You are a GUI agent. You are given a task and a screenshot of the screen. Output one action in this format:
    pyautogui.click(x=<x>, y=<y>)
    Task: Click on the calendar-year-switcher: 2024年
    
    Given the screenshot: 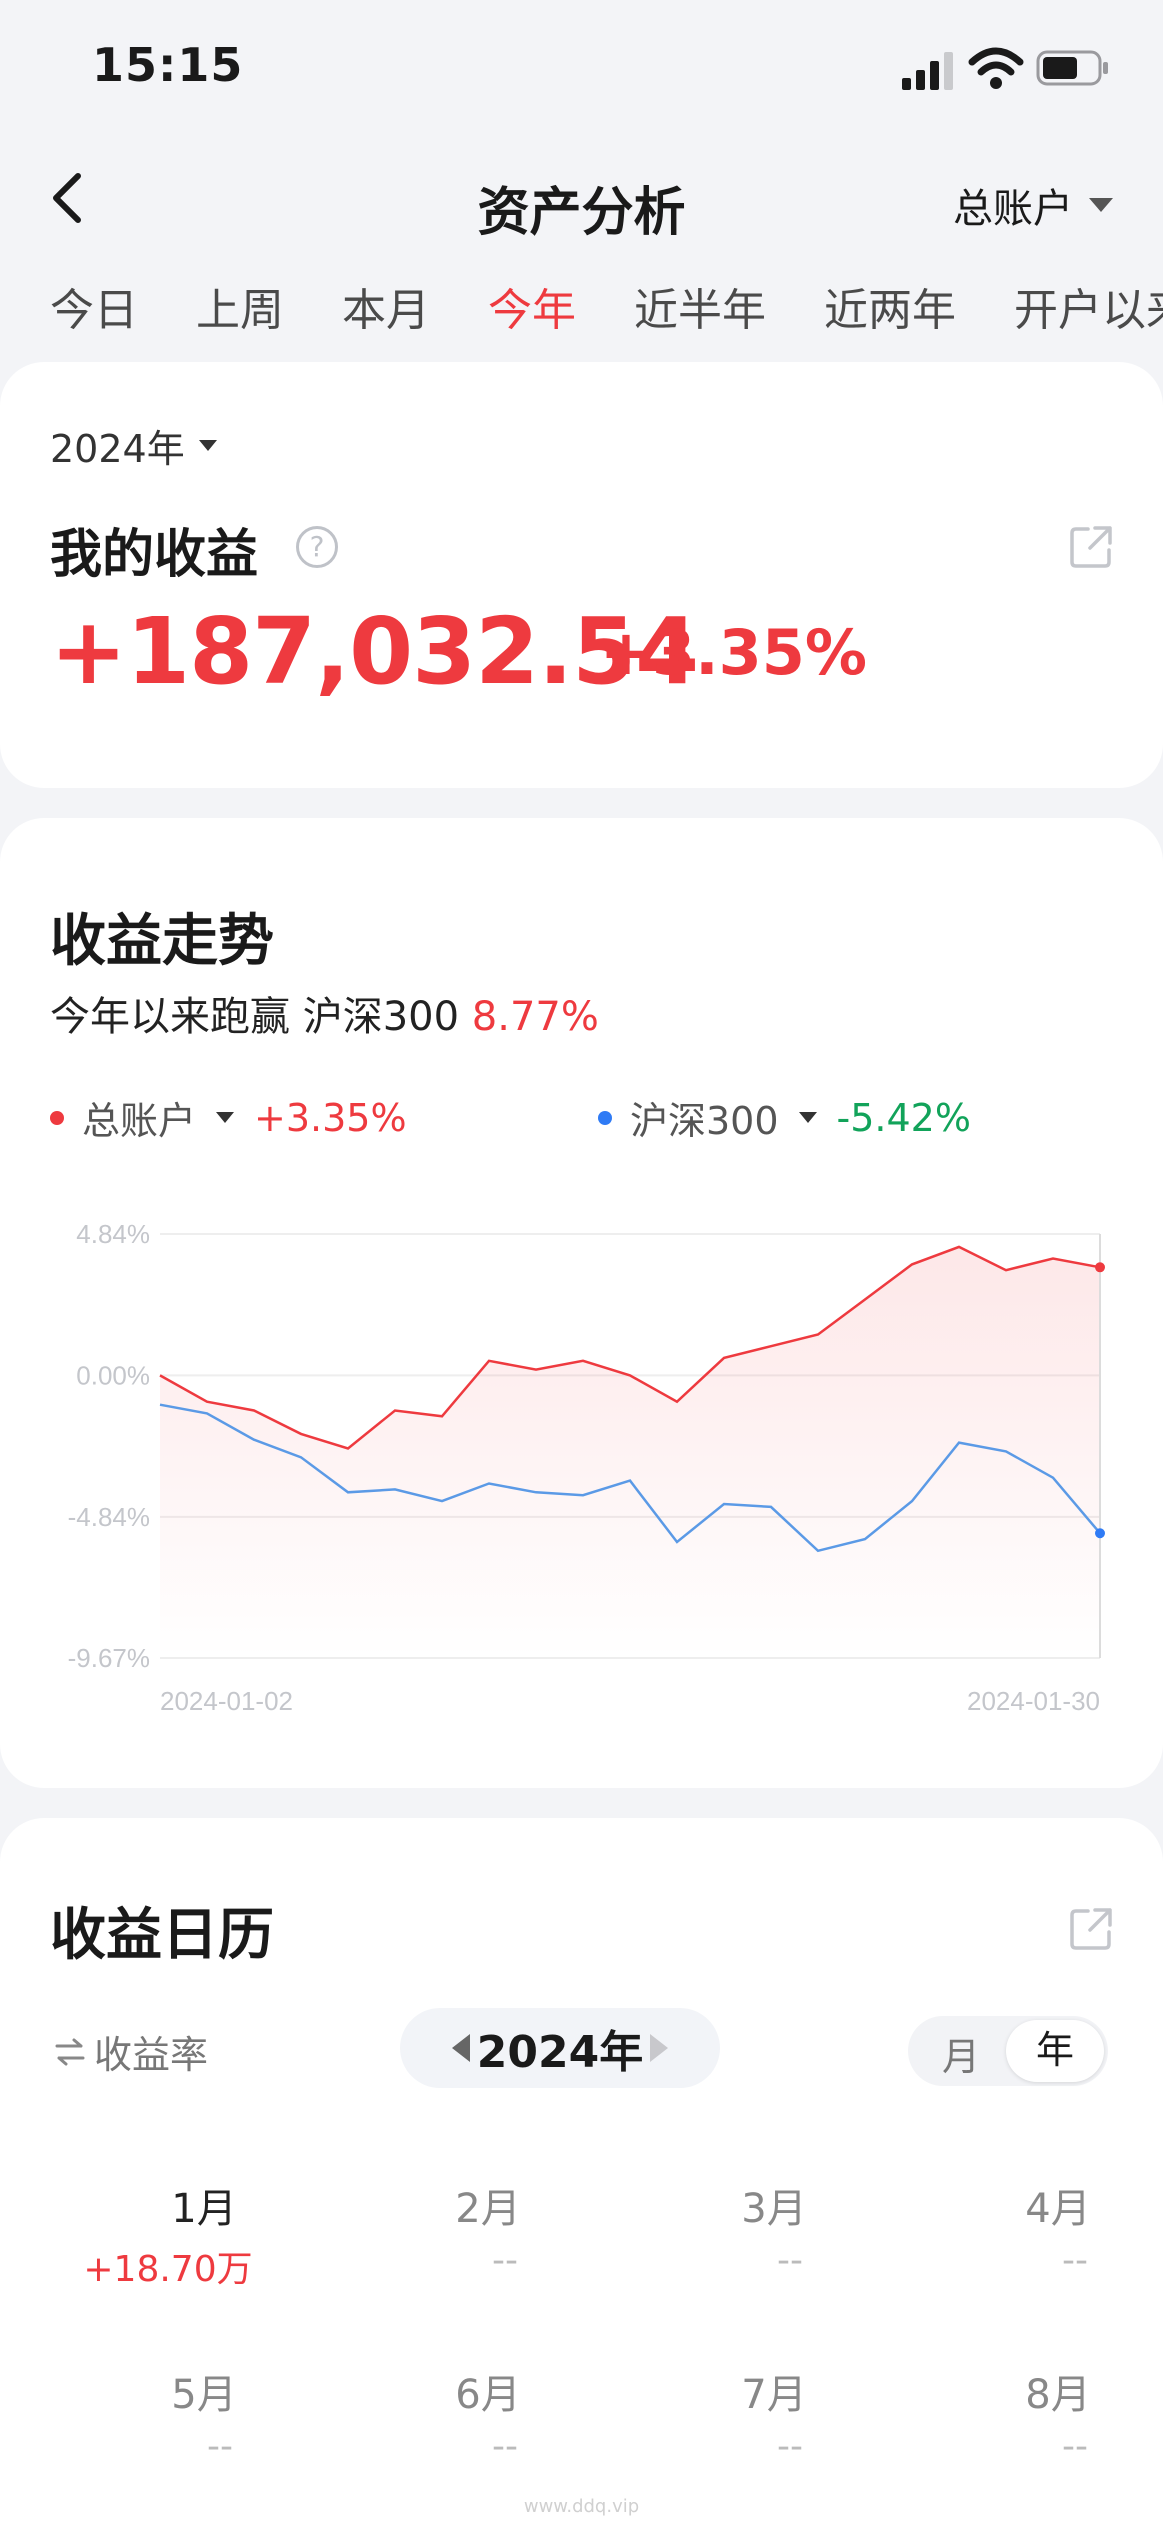 What is the action you would take?
    pyautogui.click(x=560, y=2048)
    